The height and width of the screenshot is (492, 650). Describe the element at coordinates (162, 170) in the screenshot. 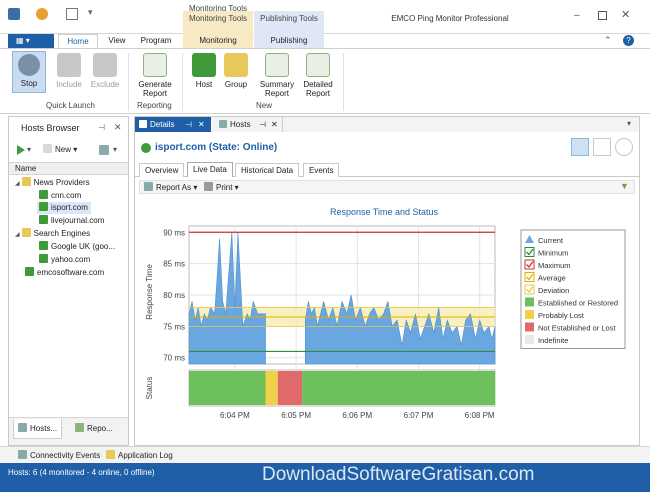

I see `subtab-overview: Overview` at that location.